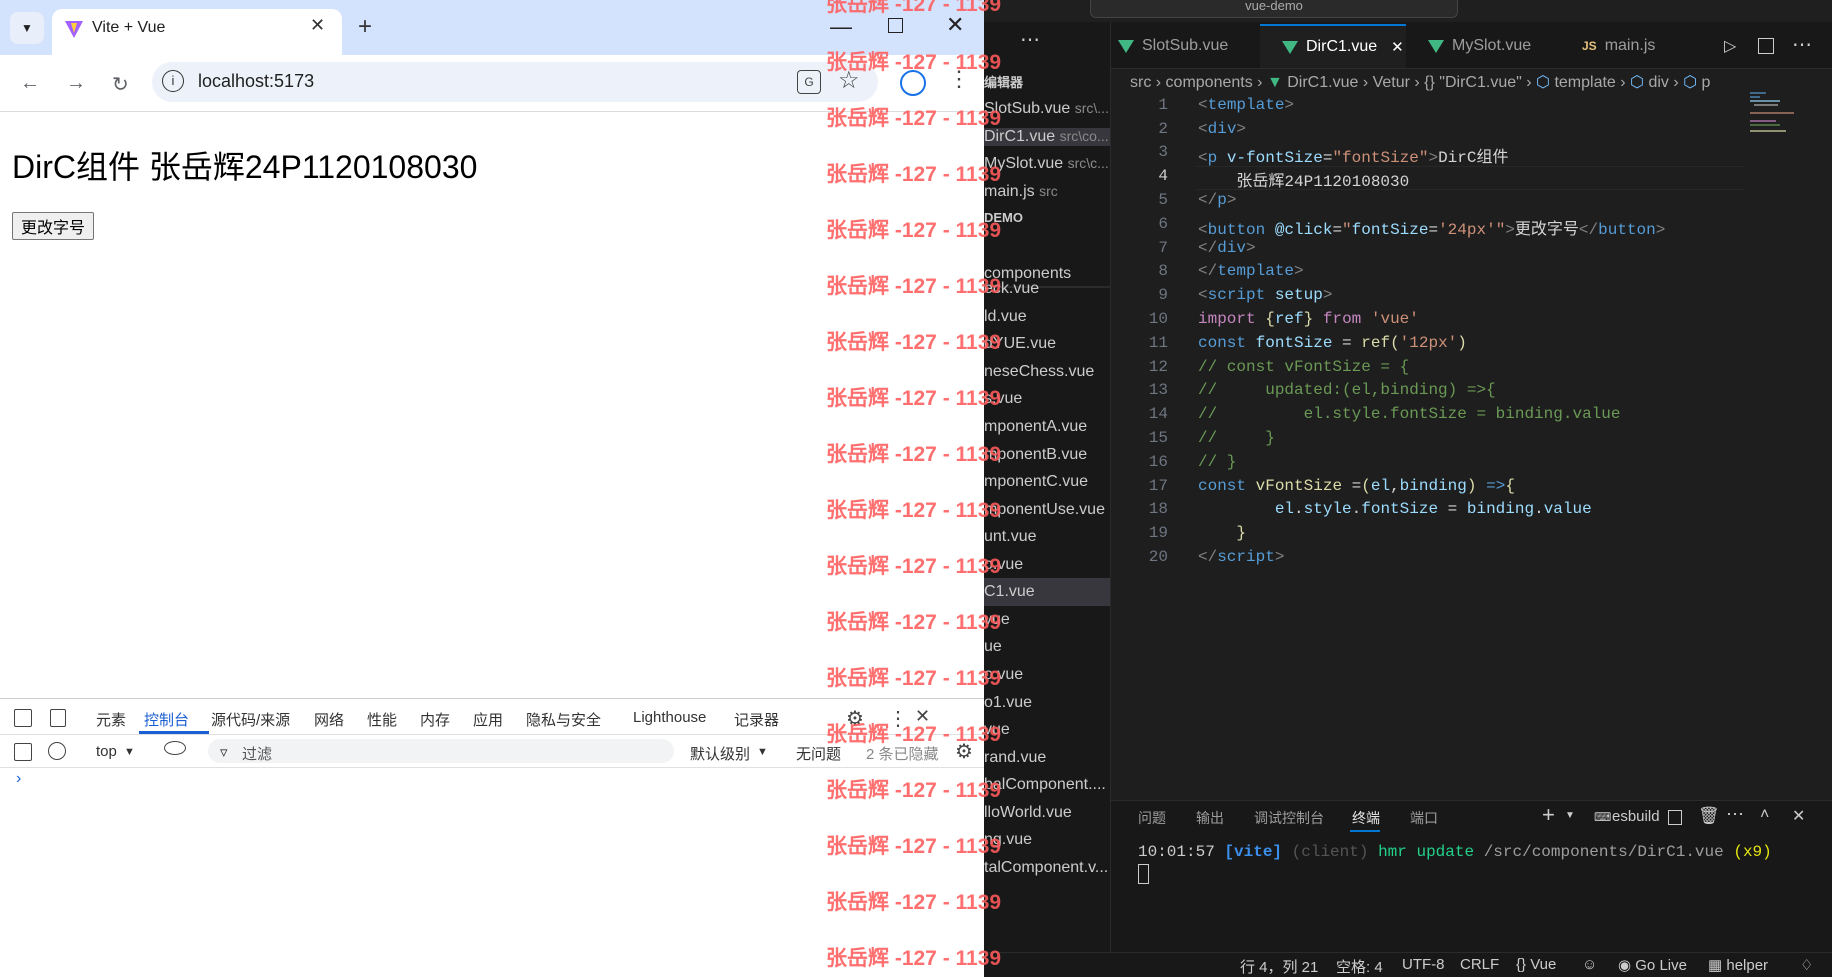  Describe the element at coordinates (1241, 557) in the screenshot. I see `code-line: </script>` at that location.